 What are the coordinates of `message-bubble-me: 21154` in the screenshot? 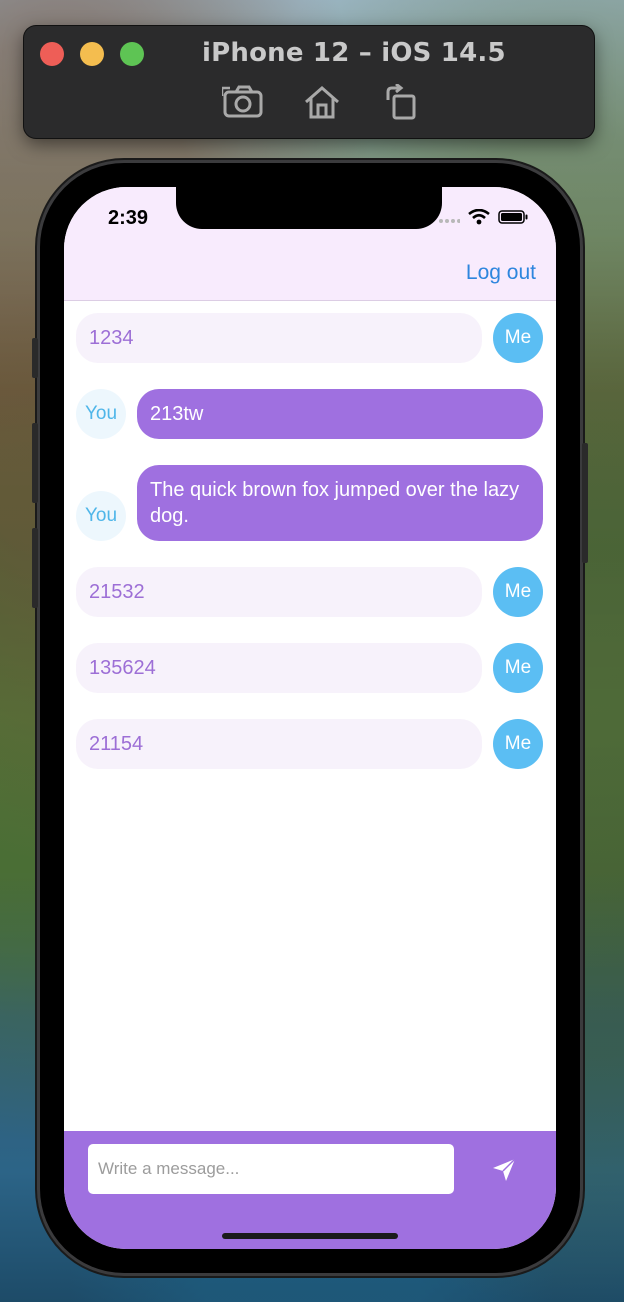 It's located at (279, 744).